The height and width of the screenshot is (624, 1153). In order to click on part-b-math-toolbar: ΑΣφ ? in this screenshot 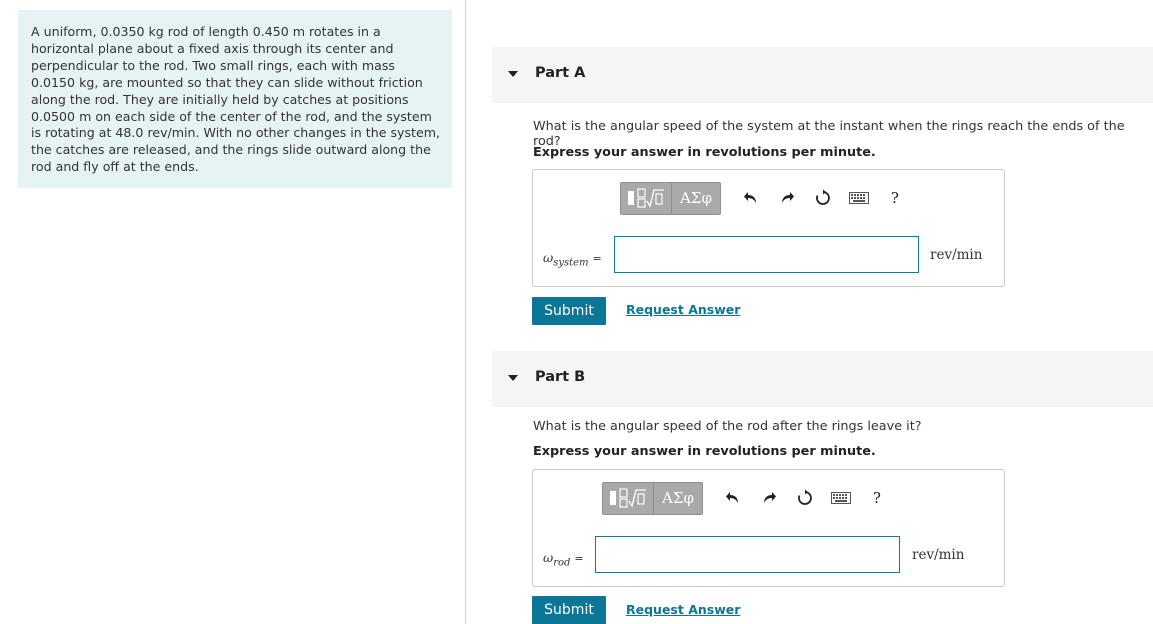, I will do `click(748, 498)`.